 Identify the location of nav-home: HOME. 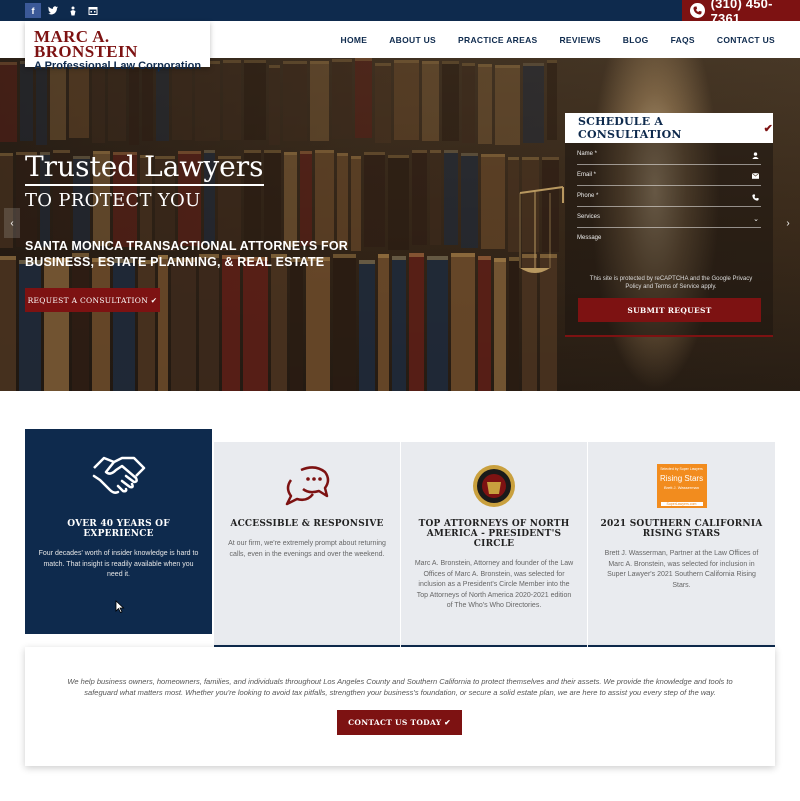
(354, 40).